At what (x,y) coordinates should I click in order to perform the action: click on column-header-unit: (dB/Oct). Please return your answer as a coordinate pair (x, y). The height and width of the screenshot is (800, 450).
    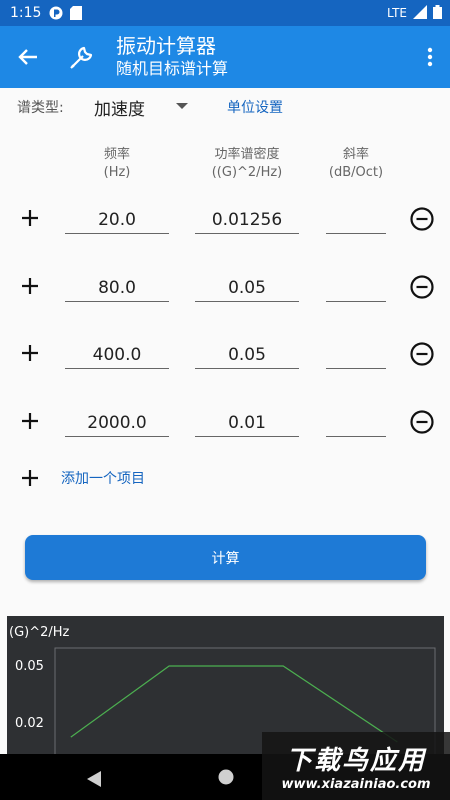
    Looking at the image, I should click on (356, 172).